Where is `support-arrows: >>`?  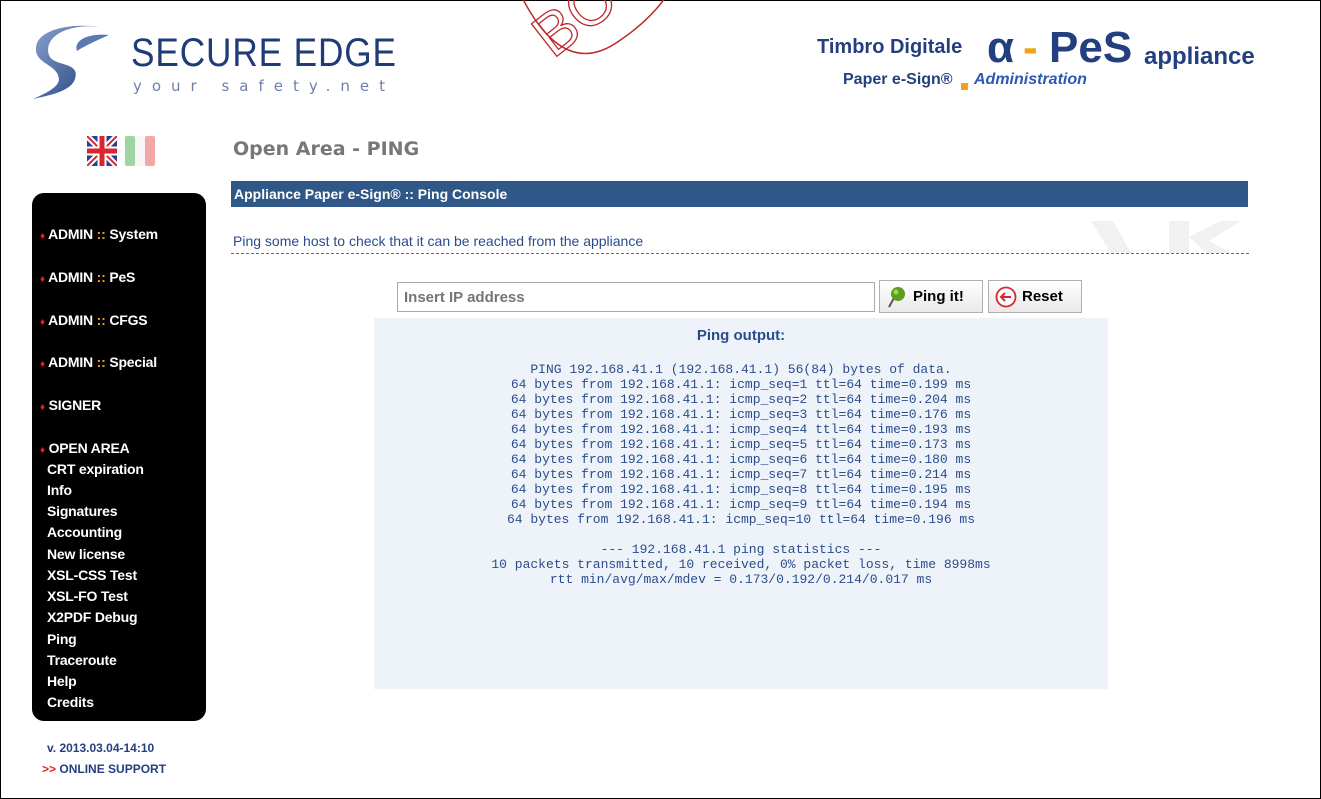 support-arrows: >> is located at coordinates (49, 769).